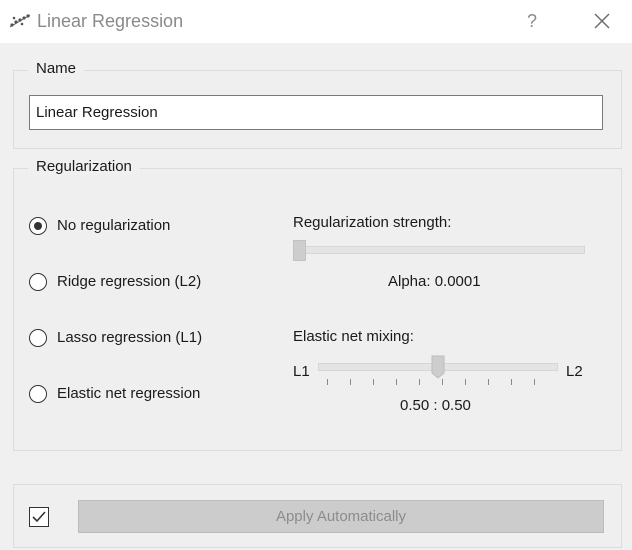 This screenshot has width=632, height=550. What do you see at coordinates (56, 68) in the screenshot?
I see `name-group-title: Name` at bounding box center [56, 68].